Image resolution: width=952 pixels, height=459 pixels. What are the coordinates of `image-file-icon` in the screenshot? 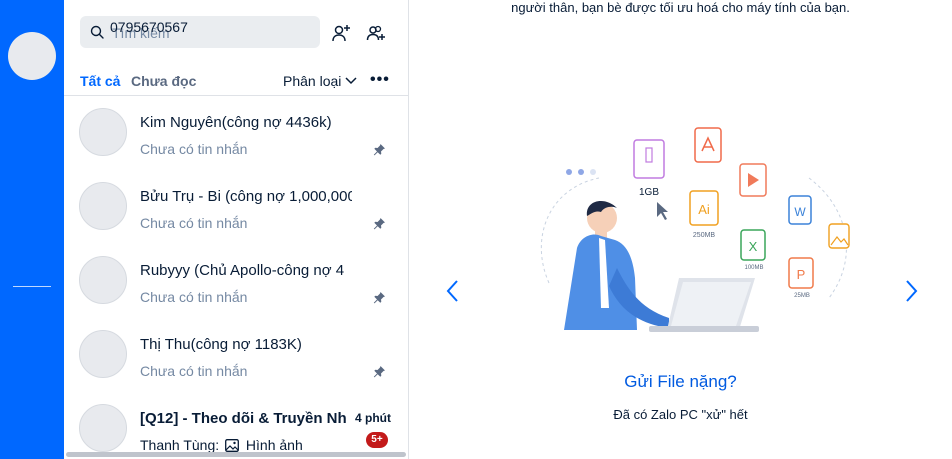 It's located at (839, 236).